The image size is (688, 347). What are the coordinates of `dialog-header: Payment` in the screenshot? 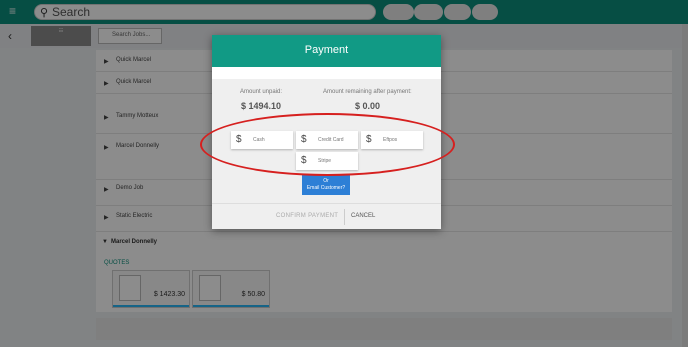 It's located at (326, 51).